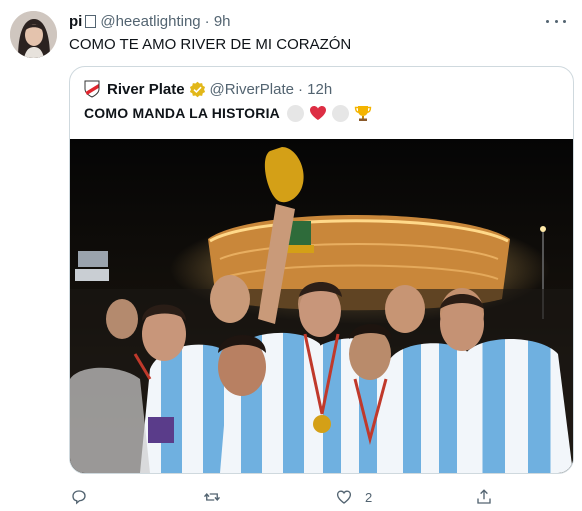 The height and width of the screenshot is (511, 582). What do you see at coordinates (218, 21) in the screenshot?
I see `tweet-timestamp: · 9h` at bounding box center [218, 21].